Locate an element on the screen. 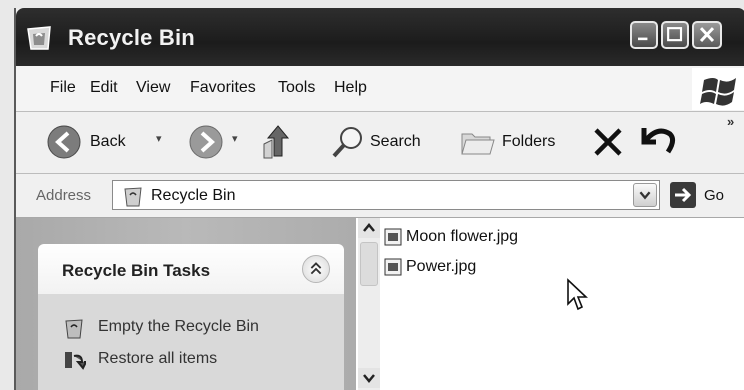 This screenshot has width=744, height=390. double-chevron-up-icon is located at coordinates (316, 268).